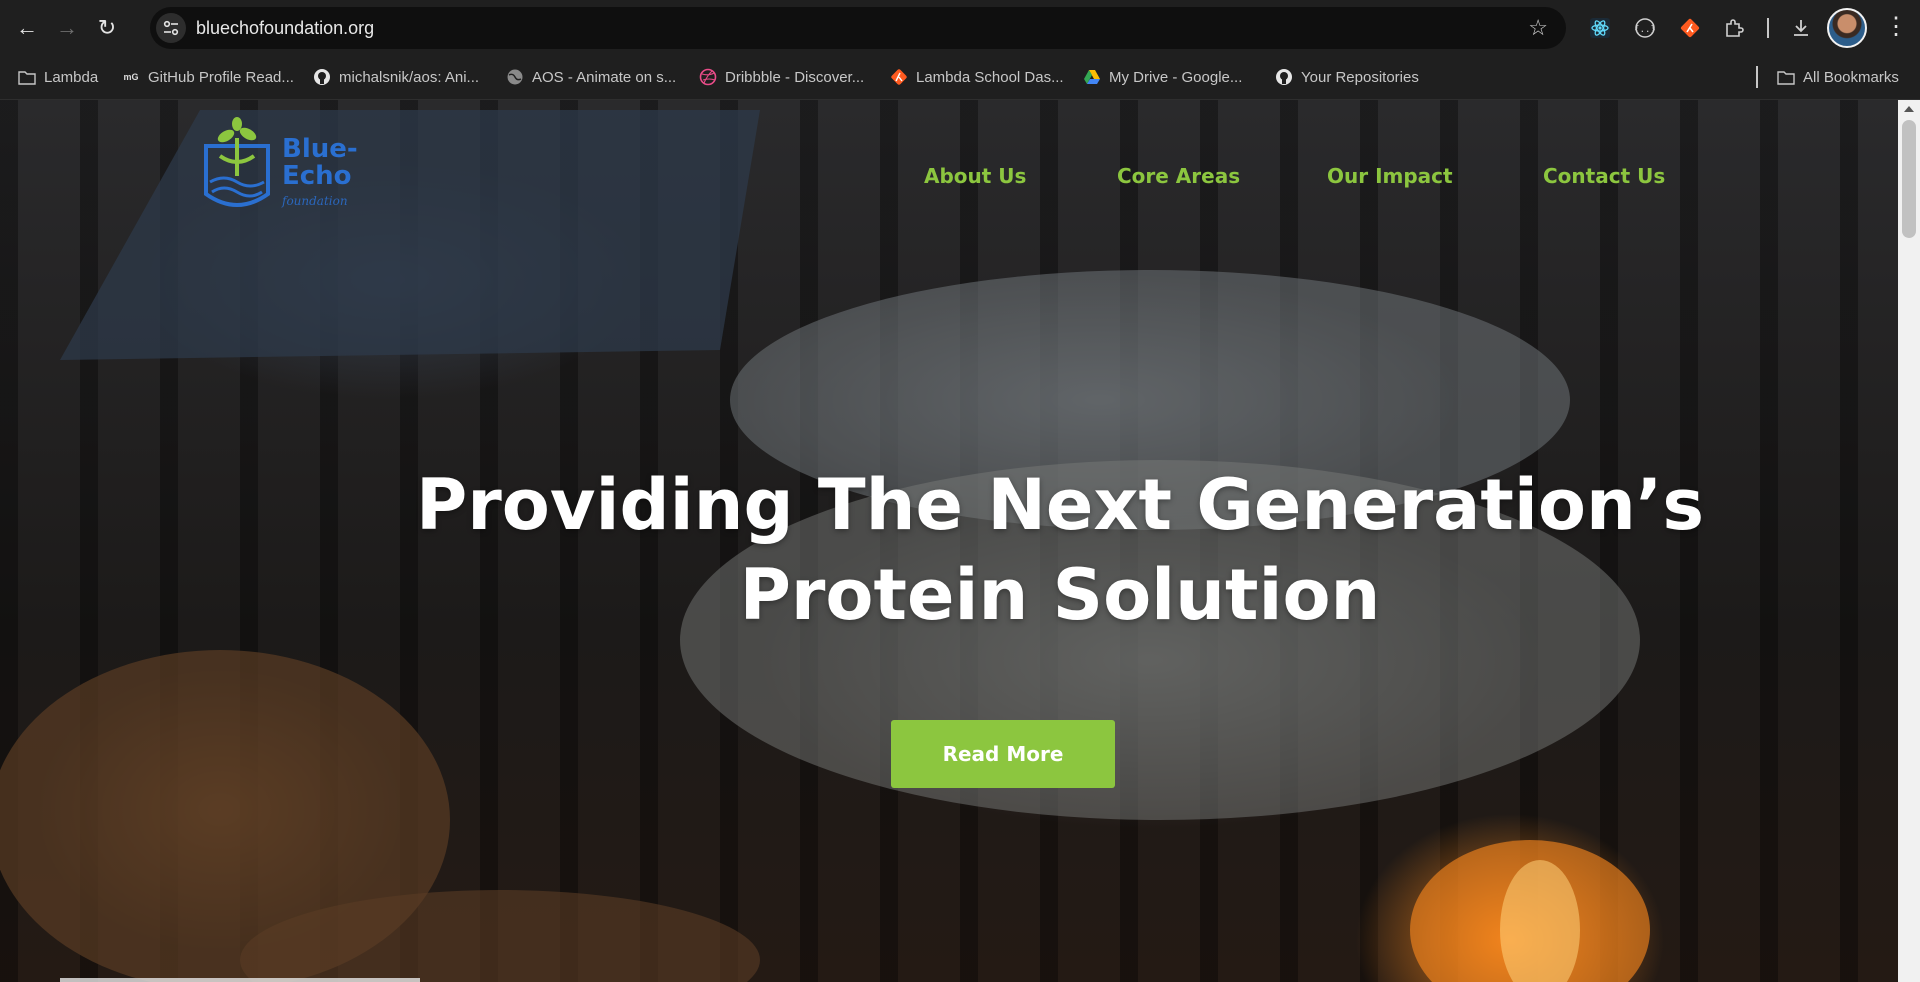 This screenshot has width=1920, height=982. What do you see at coordinates (67, 28) in the screenshot?
I see `forward-arrow-icon: →` at bounding box center [67, 28].